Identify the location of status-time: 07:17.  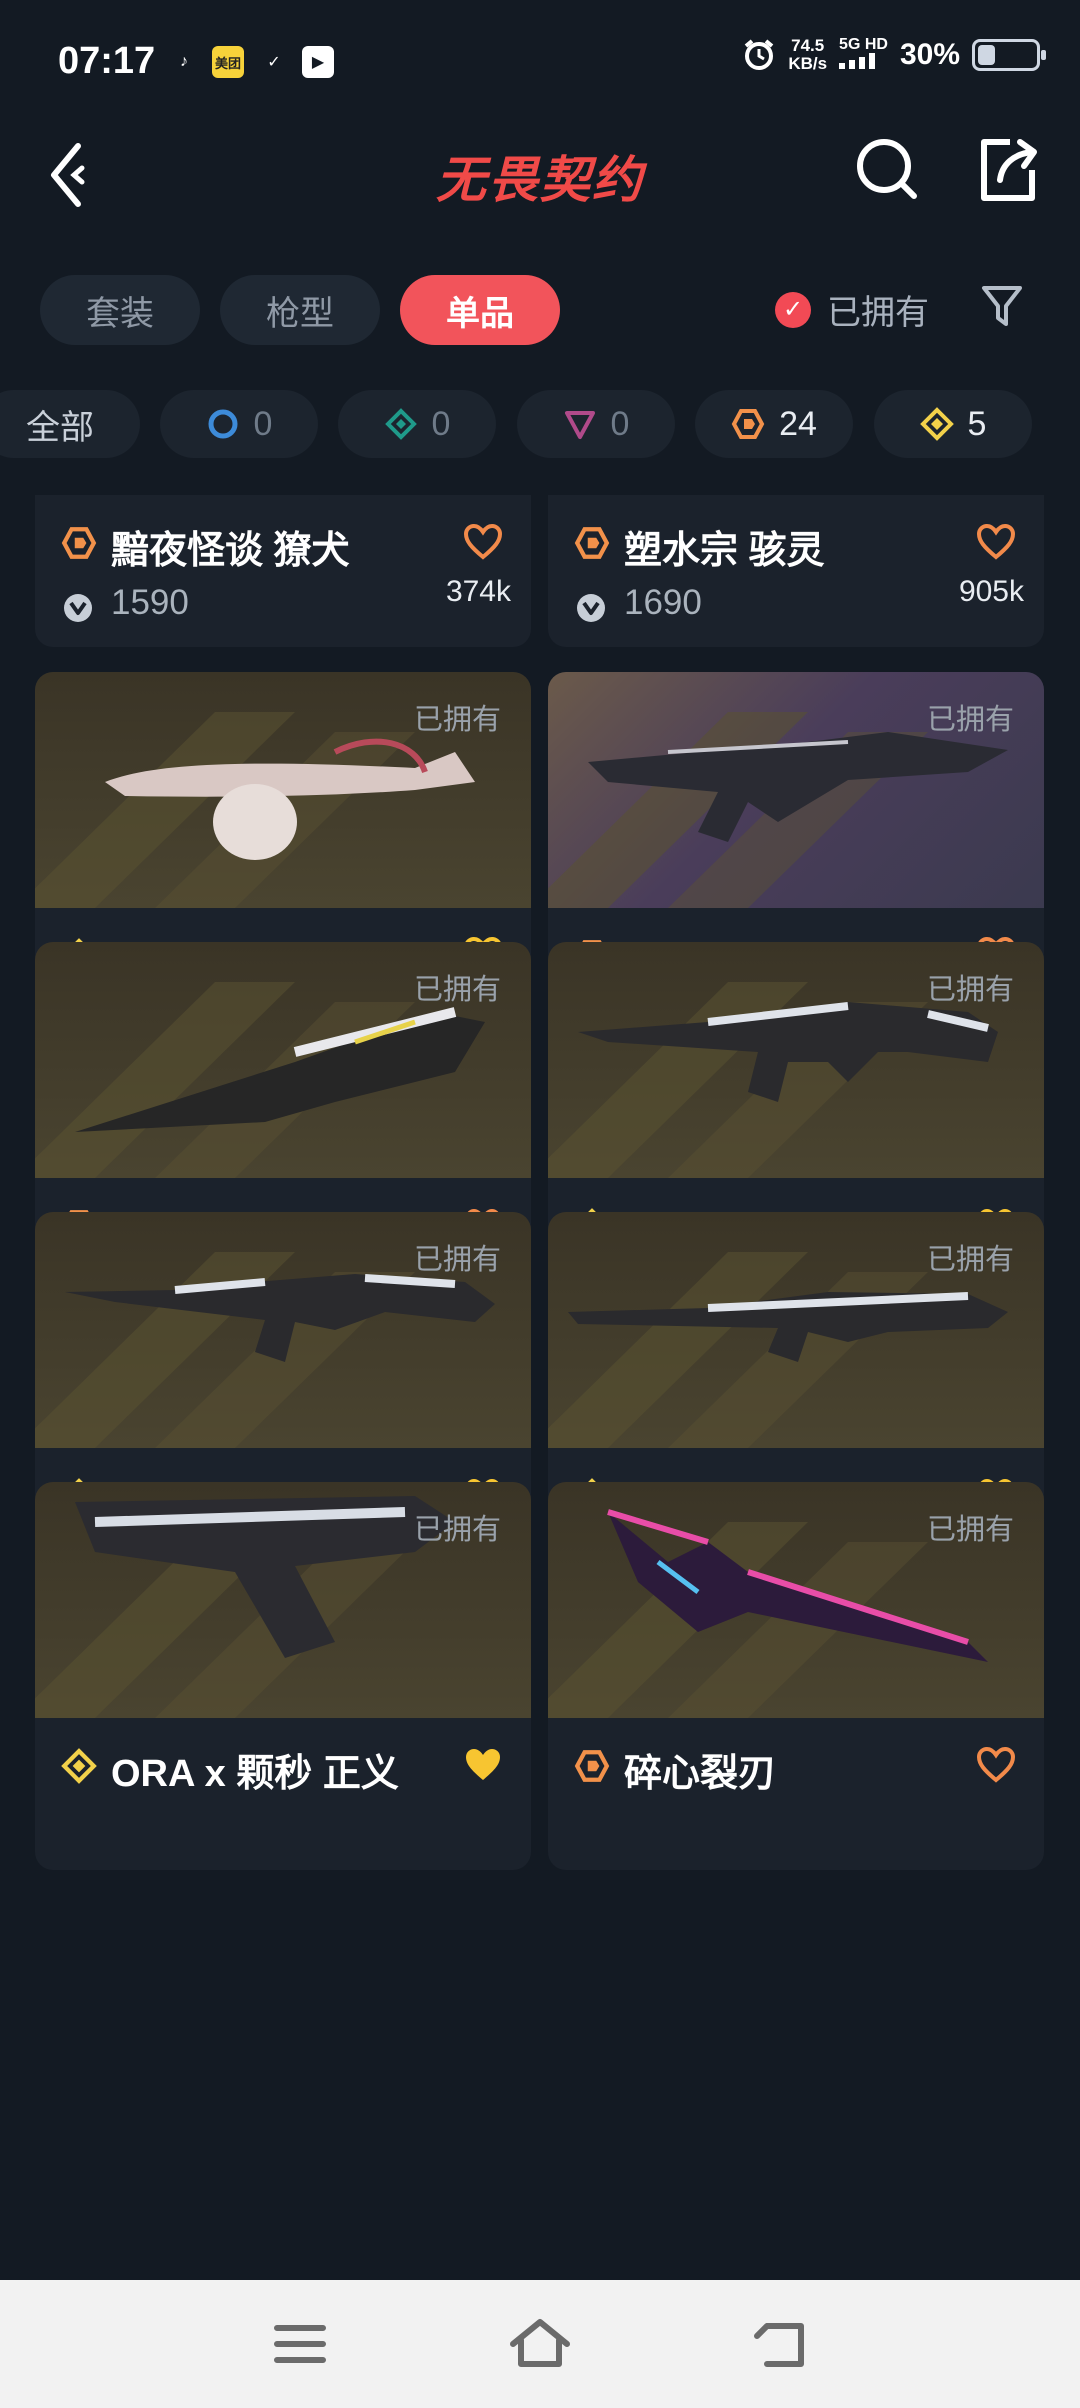
(107, 61).